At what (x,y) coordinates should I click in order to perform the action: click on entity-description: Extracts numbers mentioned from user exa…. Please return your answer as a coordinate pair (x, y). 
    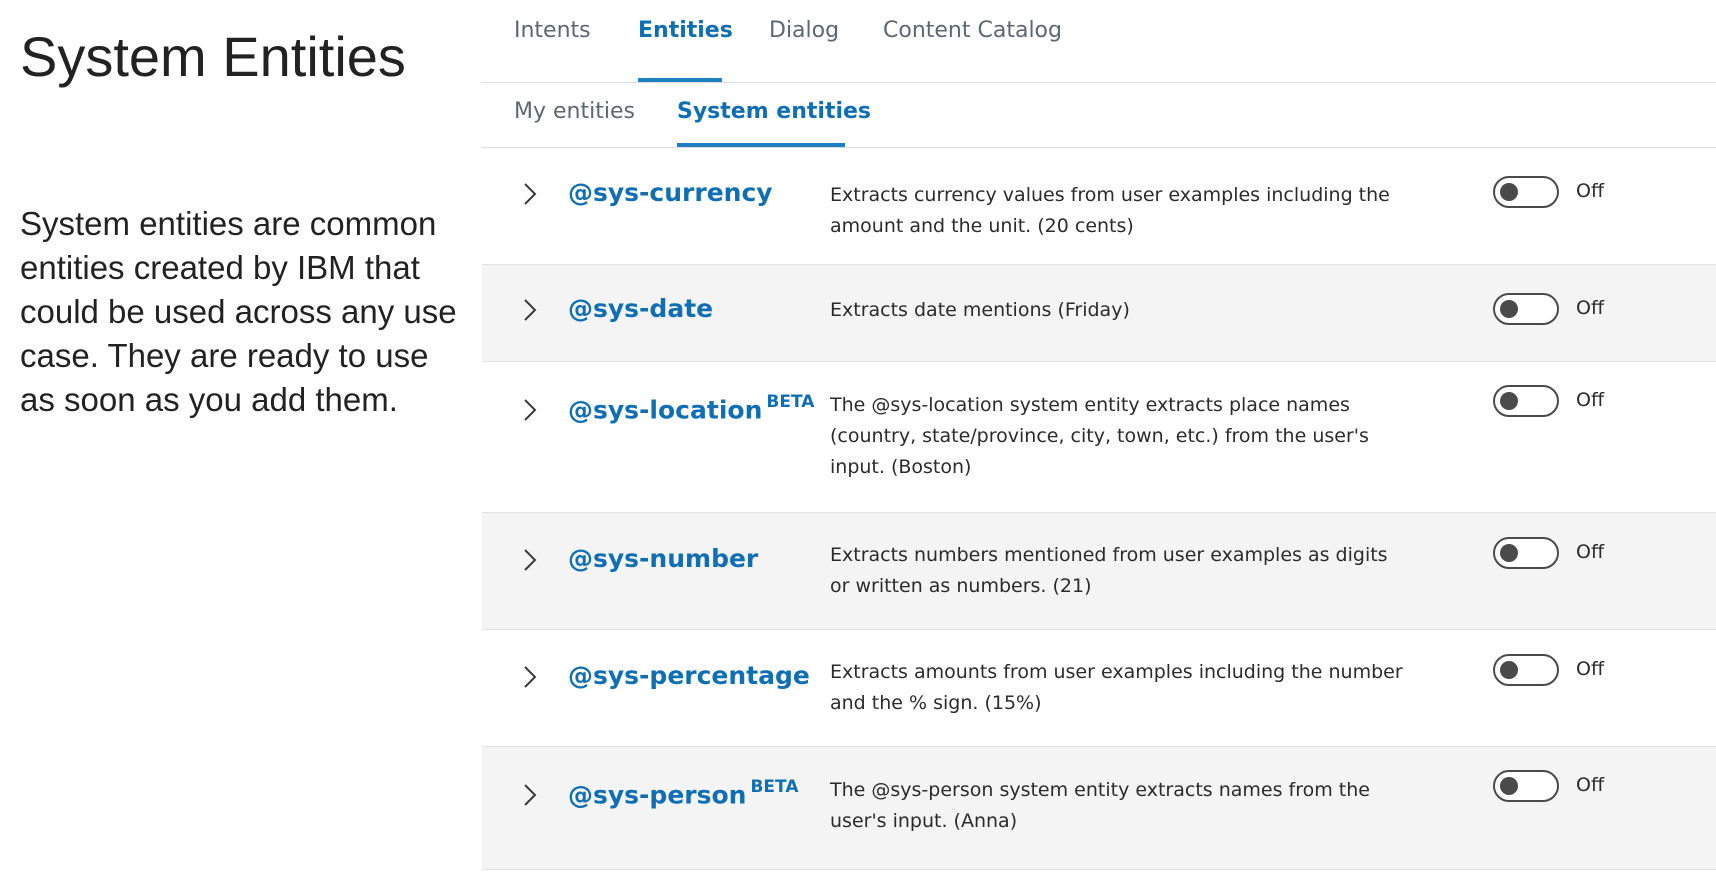
    Looking at the image, I should click on (1109, 570).